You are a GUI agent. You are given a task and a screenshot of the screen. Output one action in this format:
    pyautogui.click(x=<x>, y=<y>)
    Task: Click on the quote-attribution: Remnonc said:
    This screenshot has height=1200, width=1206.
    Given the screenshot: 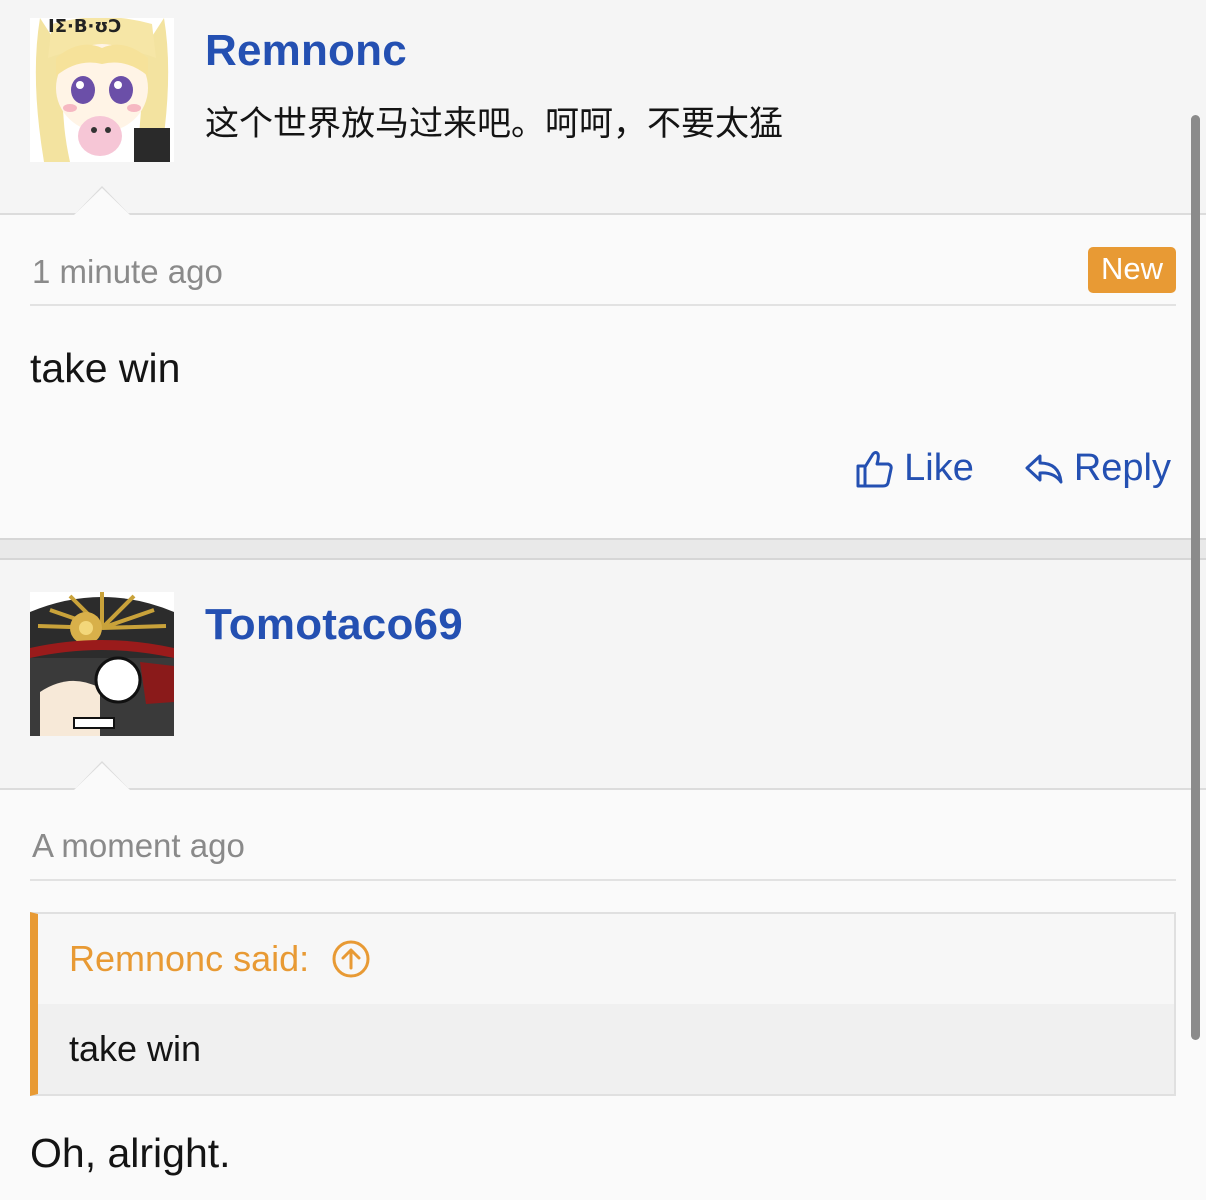 What is the action you would take?
    pyautogui.click(x=606, y=959)
    